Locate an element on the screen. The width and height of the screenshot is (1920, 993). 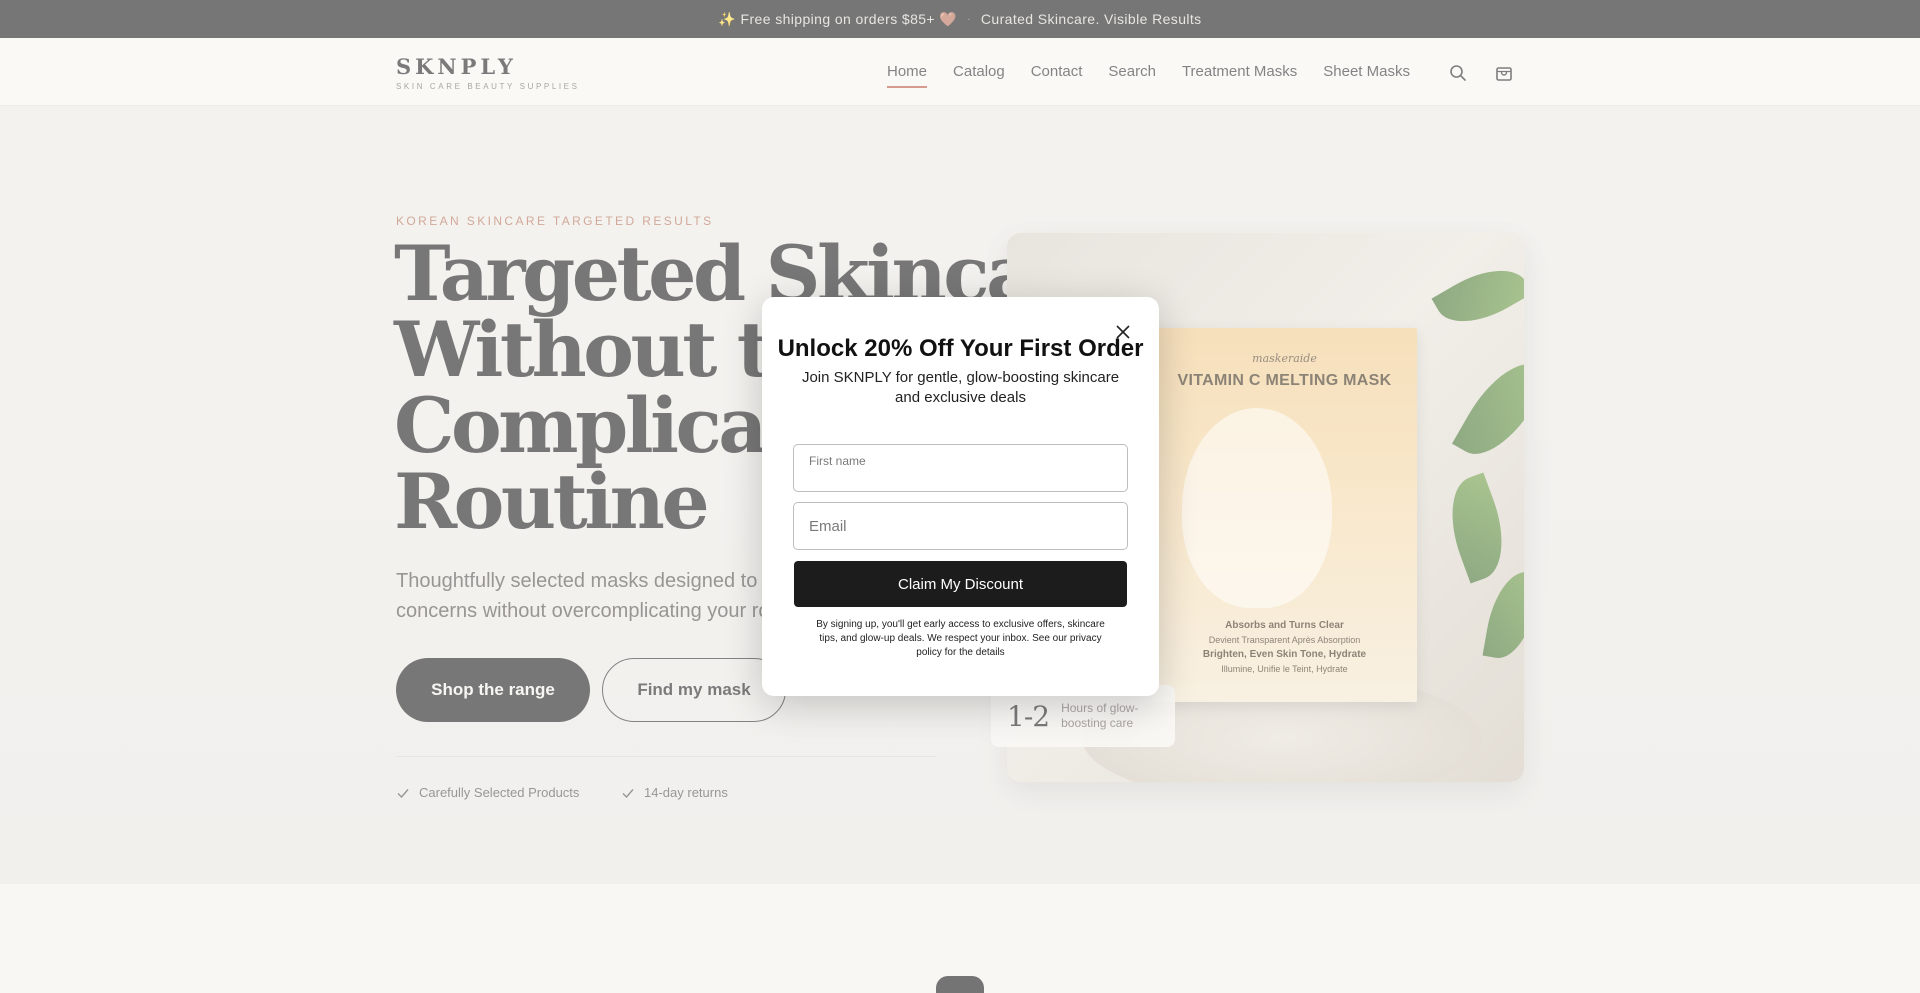
popup-title: Unlock 20% Off Your First Order is located at coordinates (960, 348).